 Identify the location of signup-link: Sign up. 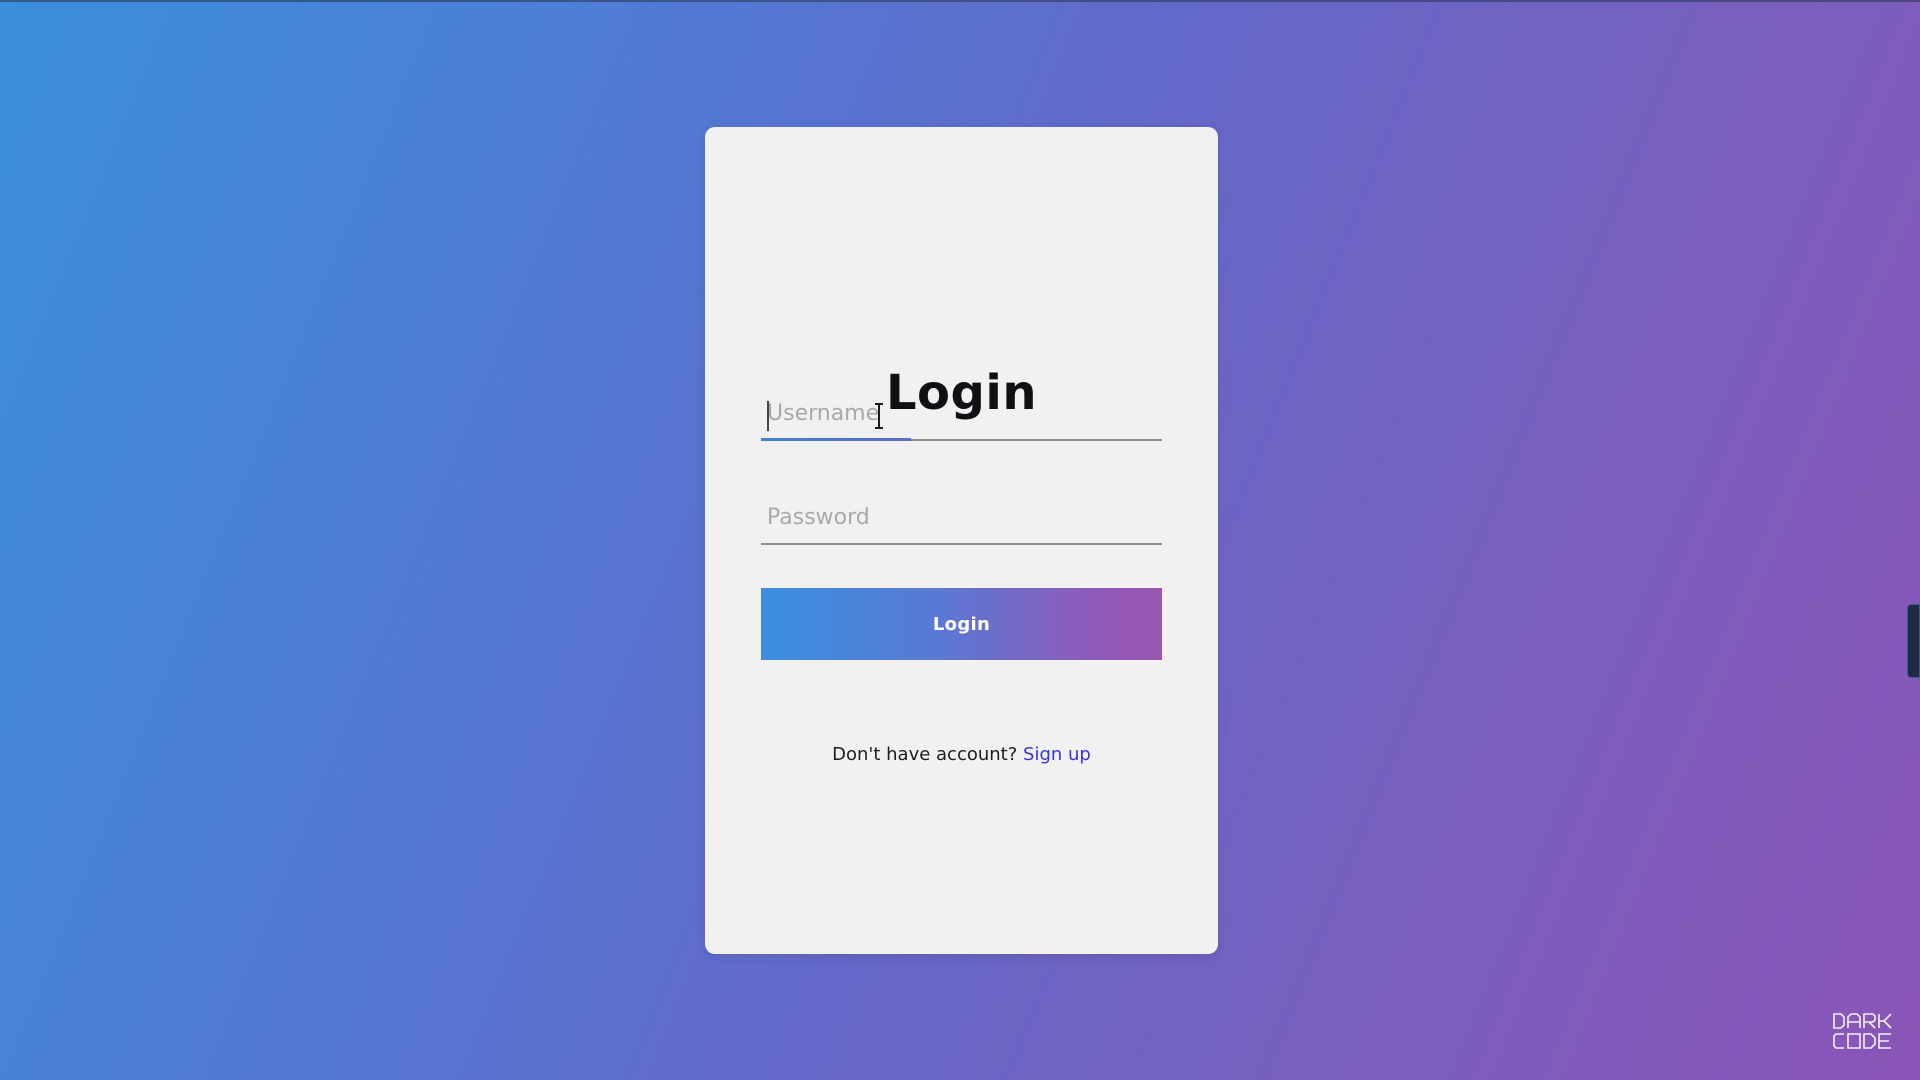
(1057, 754).